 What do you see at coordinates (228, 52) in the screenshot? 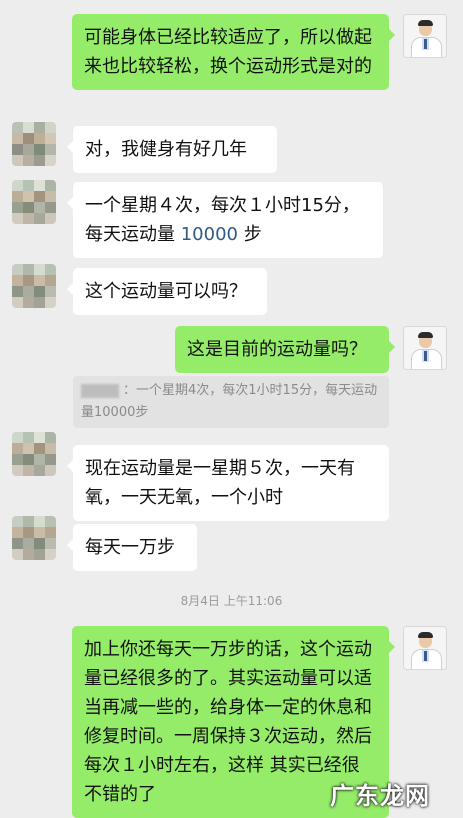
I see `message-text: 可能身体已经比较适应了，所以做起来也比较轻松，换个运动形式是对的` at bounding box center [228, 52].